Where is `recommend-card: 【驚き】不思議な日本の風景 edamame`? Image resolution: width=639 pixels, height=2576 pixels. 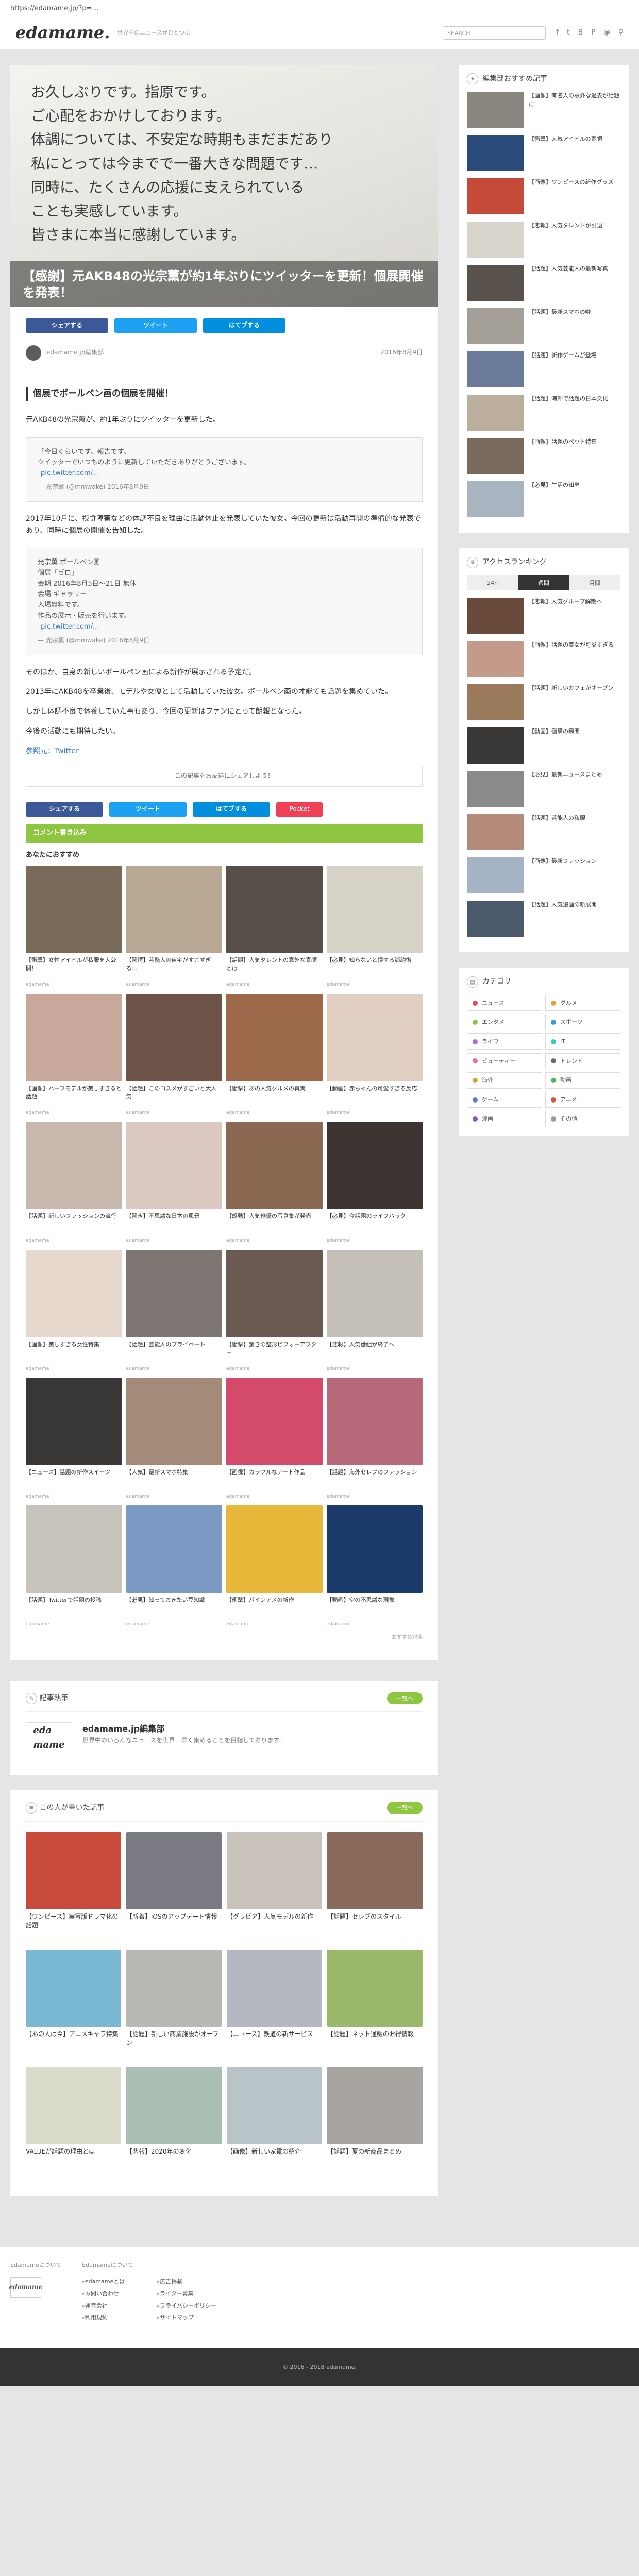 recommend-card: 【驚き】不思議な日本の風景 edamame is located at coordinates (174, 1183).